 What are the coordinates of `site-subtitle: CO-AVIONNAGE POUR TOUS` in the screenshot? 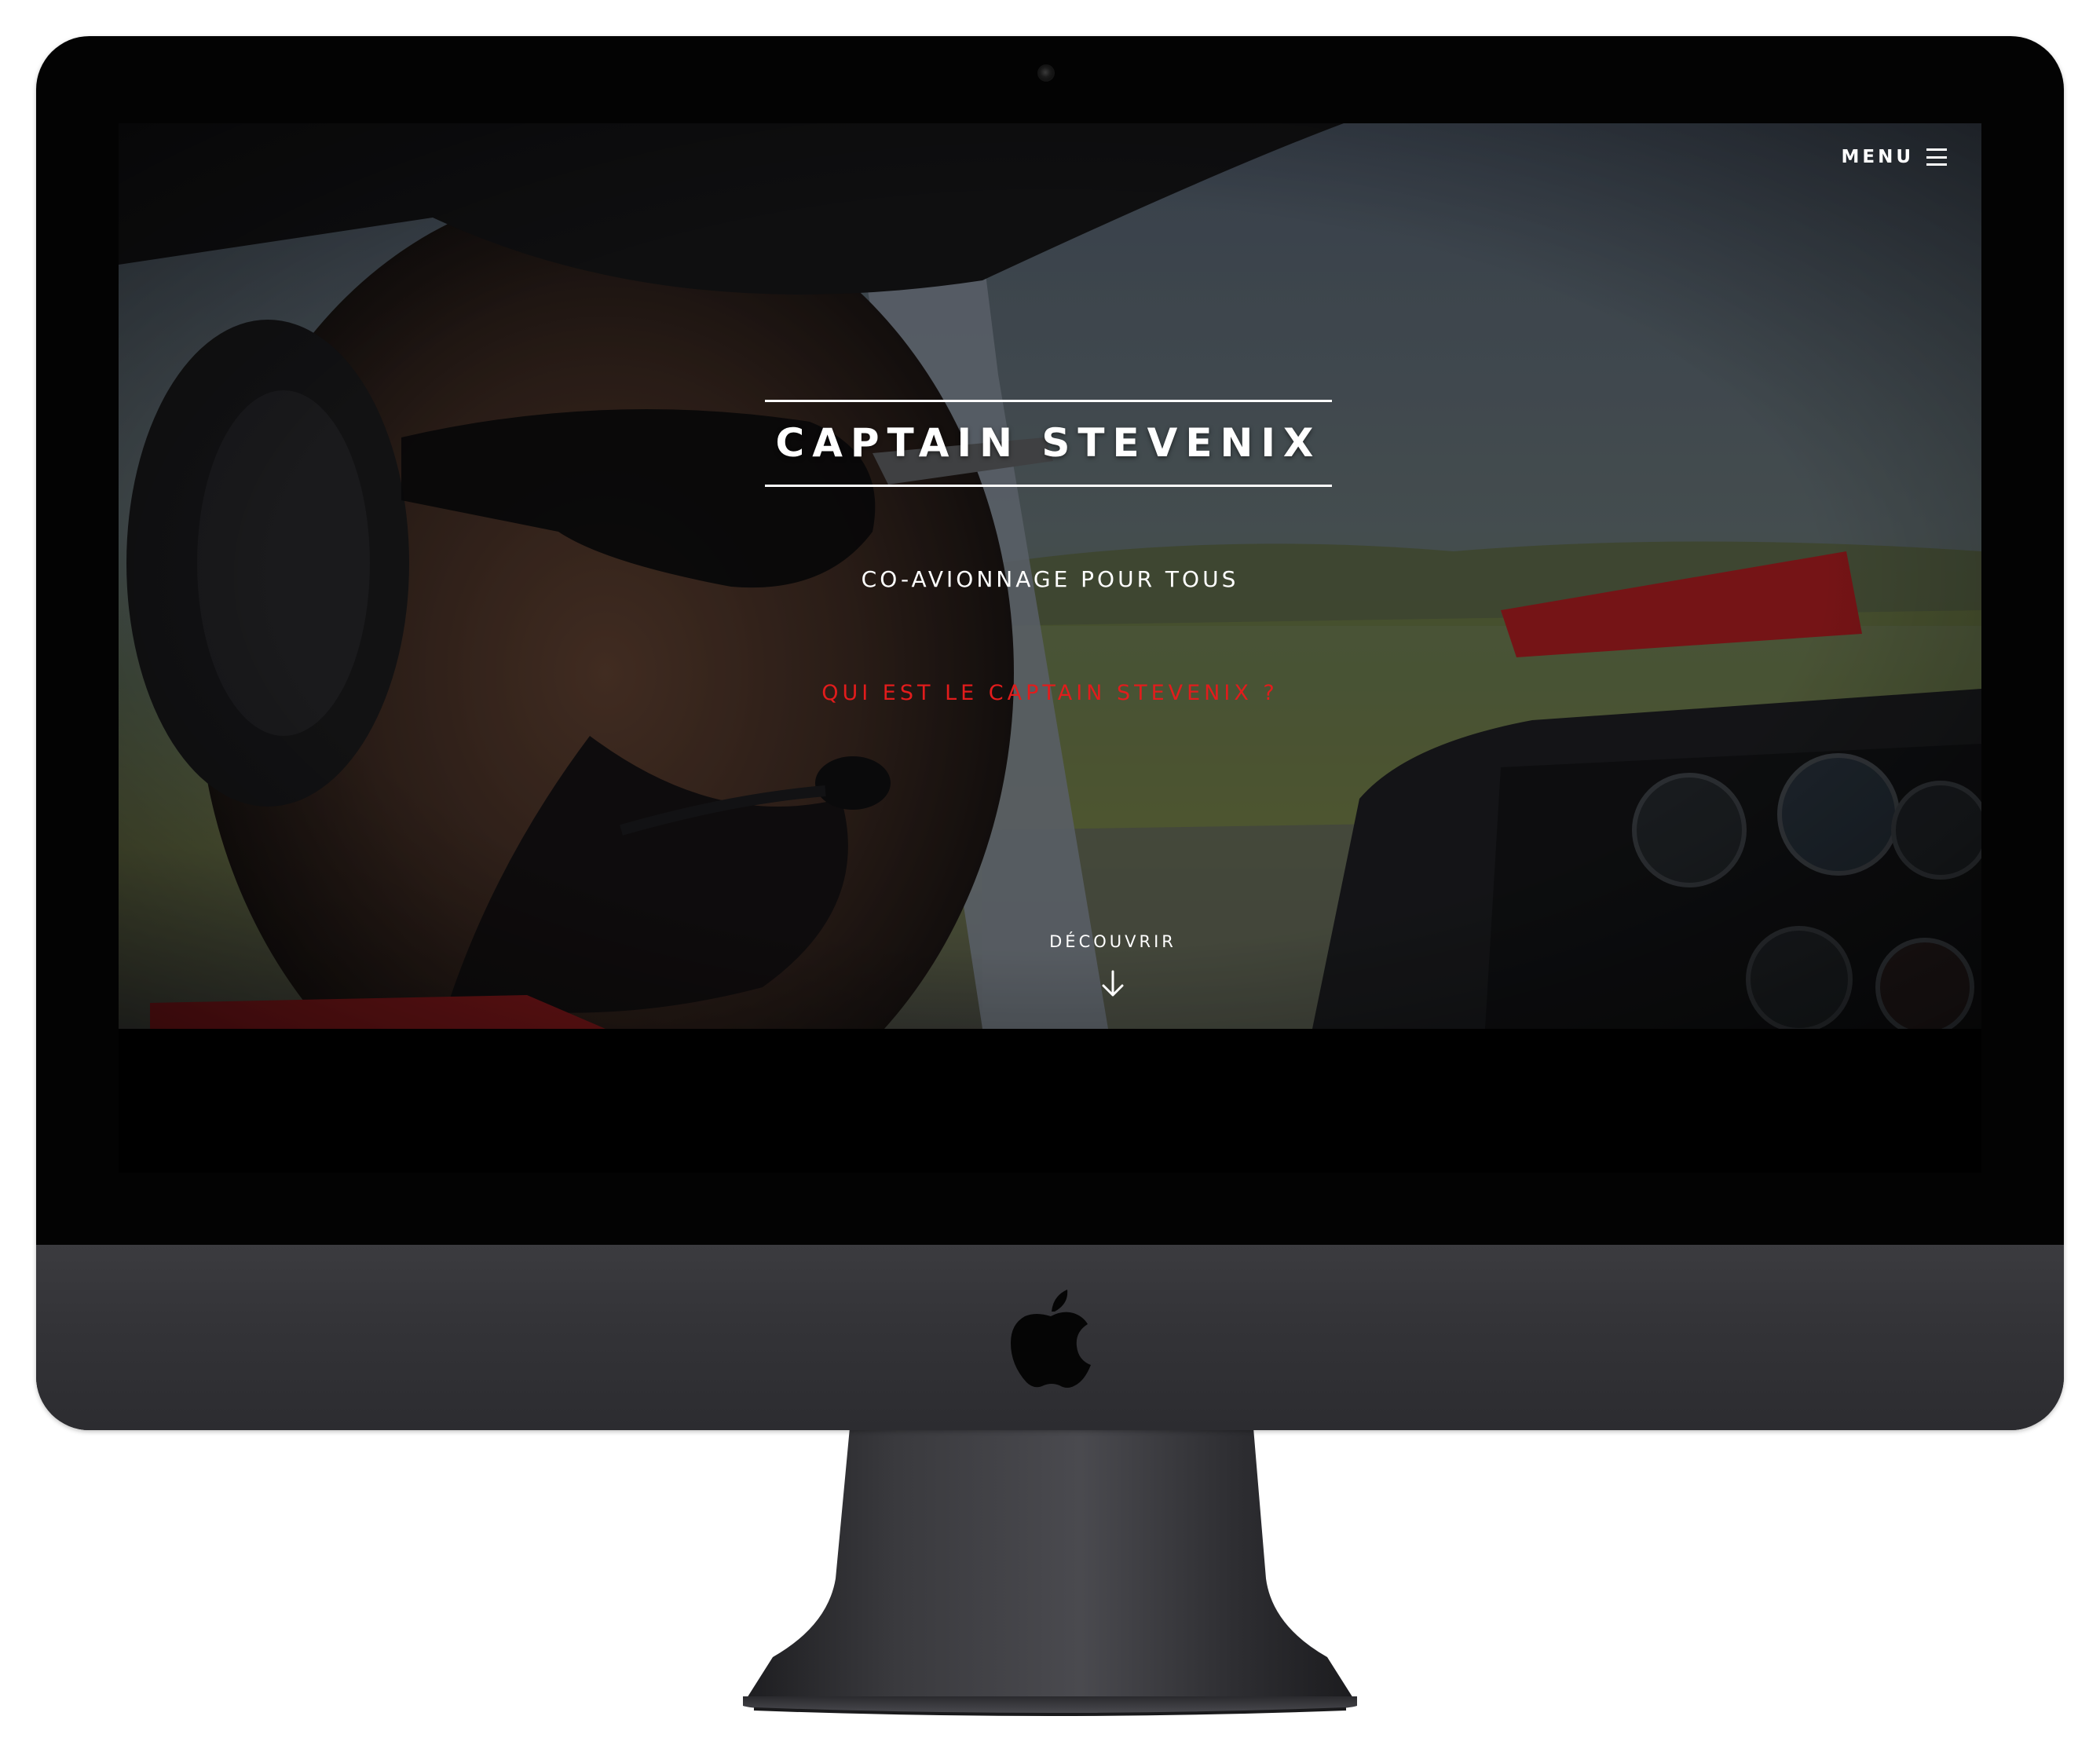 It's located at (1050, 579).